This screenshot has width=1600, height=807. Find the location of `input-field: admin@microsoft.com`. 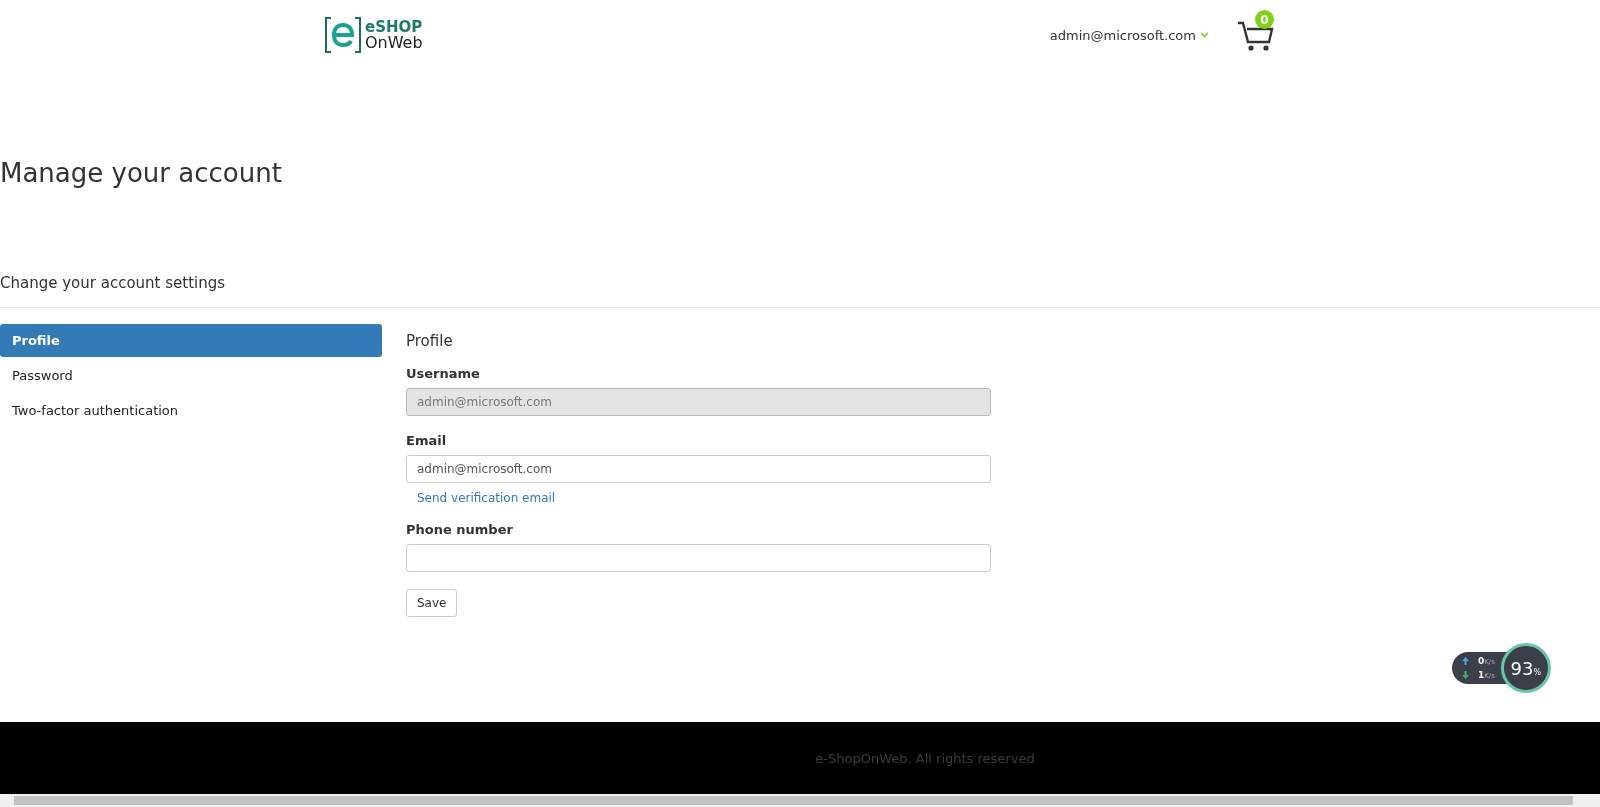

input-field: admin@microsoft.com is located at coordinates (698, 469).